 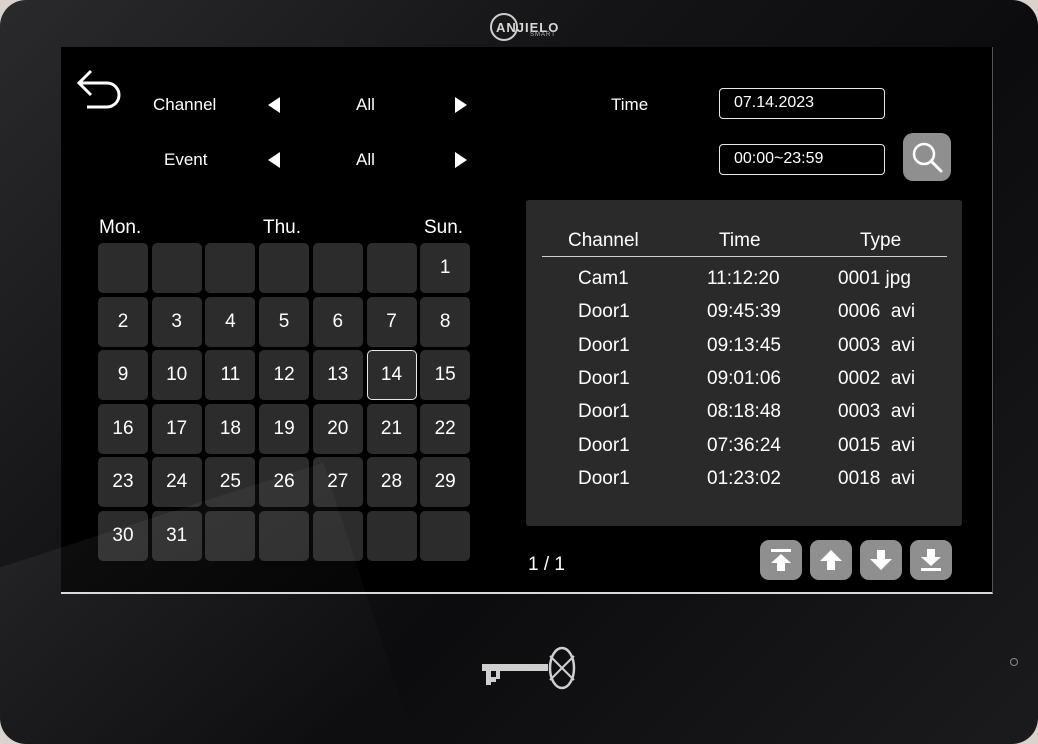 I want to click on record-type: 0015 avi, so click(x=877, y=445).